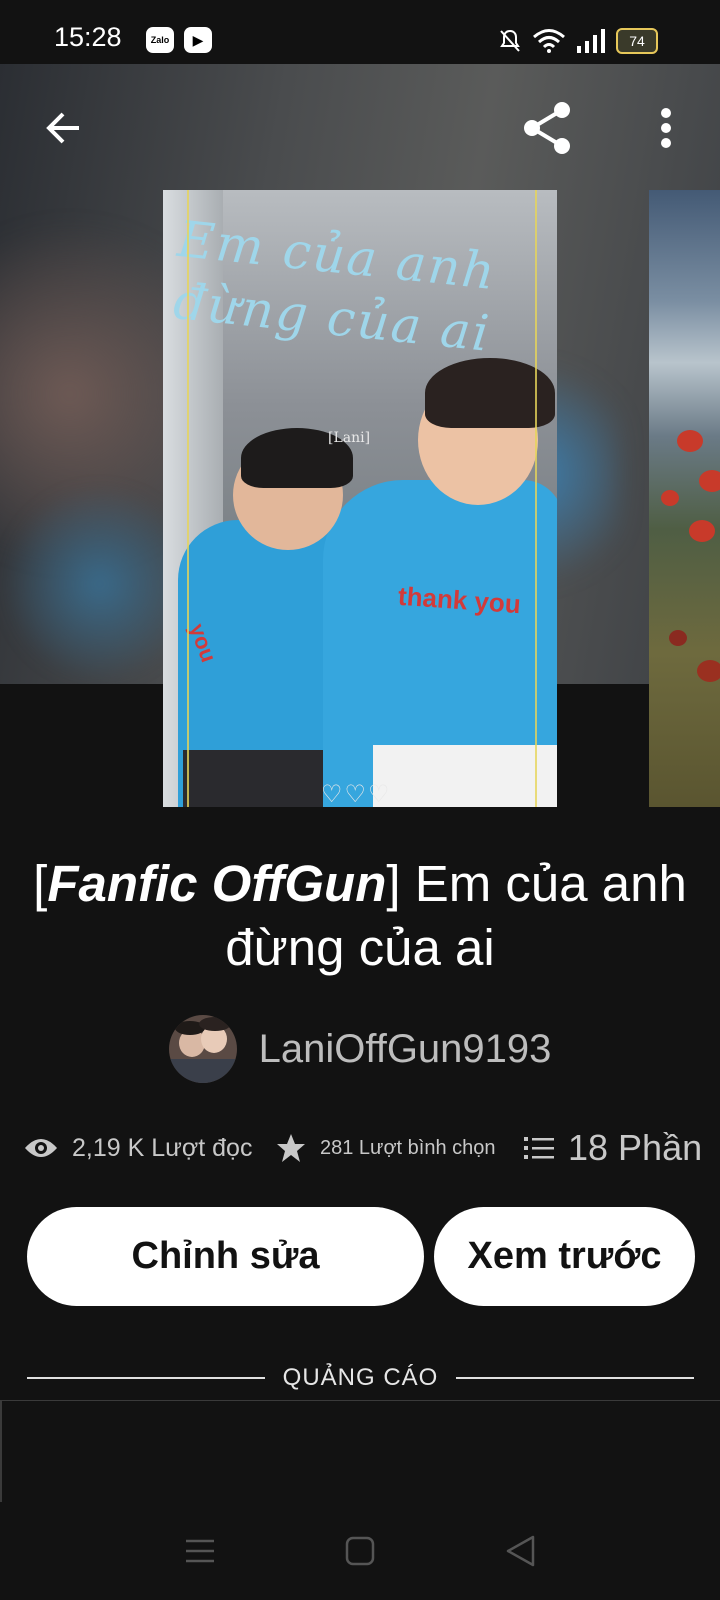 Image resolution: width=720 pixels, height=1600 pixels. I want to click on reads-stat: 2,19 K Lượt đọc, so click(138, 1148).